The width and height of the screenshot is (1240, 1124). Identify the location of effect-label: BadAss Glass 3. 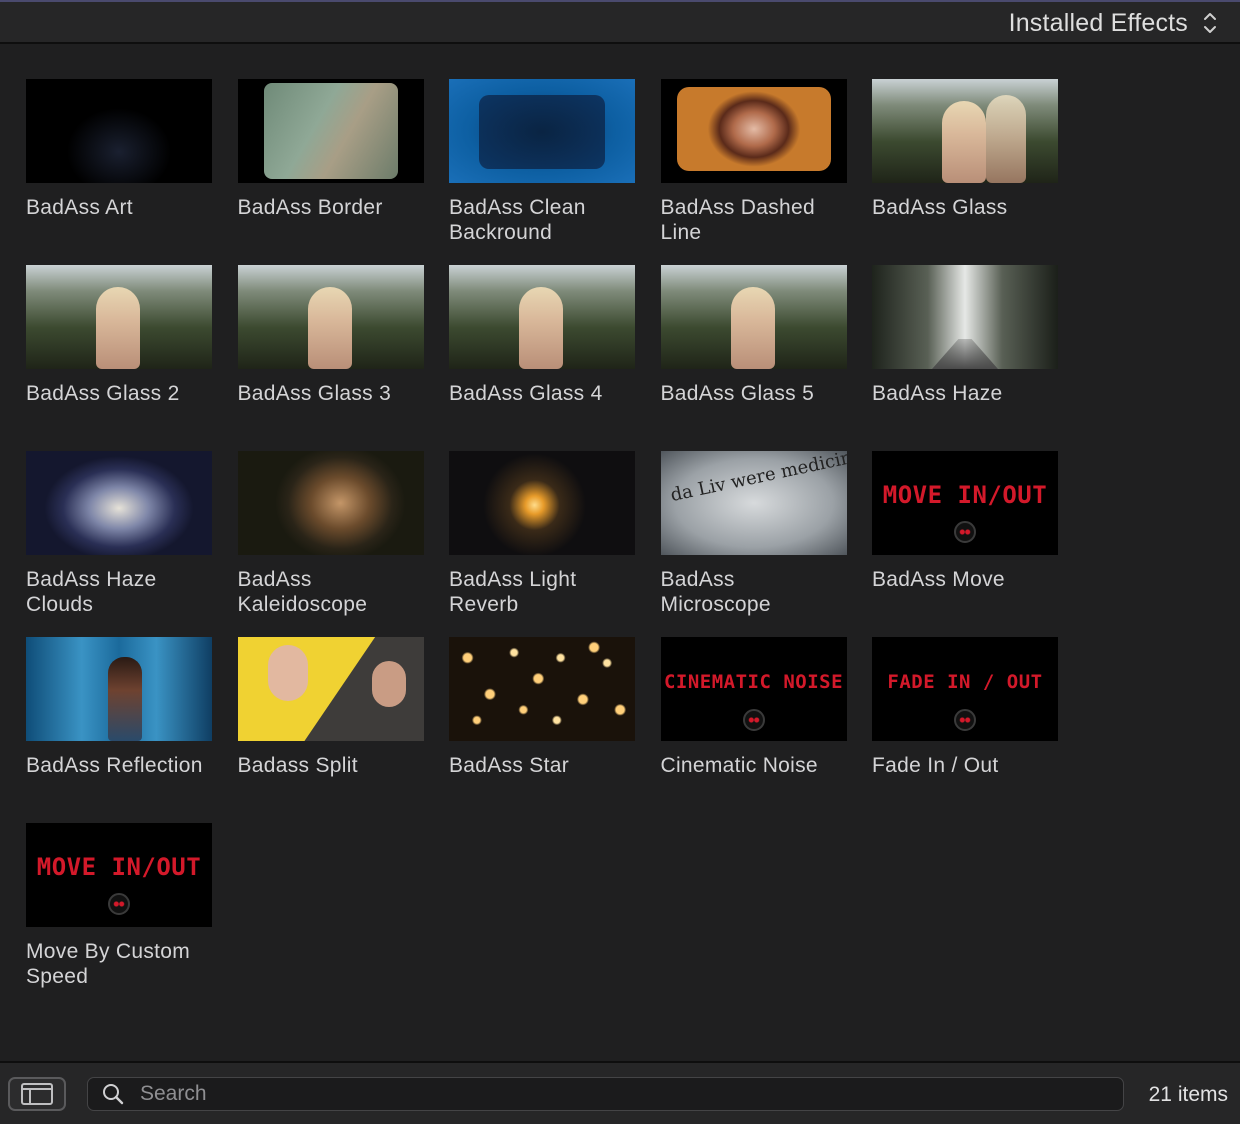
(314, 393).